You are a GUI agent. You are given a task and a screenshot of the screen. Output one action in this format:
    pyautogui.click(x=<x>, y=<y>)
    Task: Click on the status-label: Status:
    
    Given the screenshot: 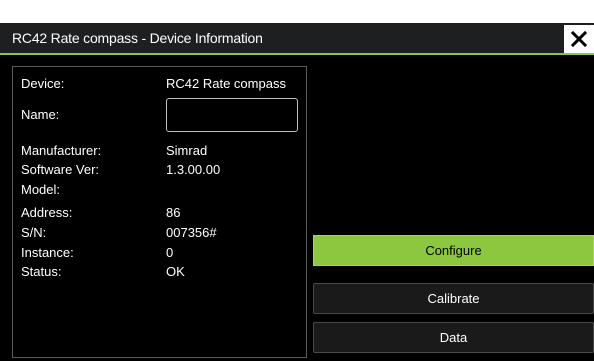 What is the action you would take?
    pyautogui.click(x=41, y=271)
    